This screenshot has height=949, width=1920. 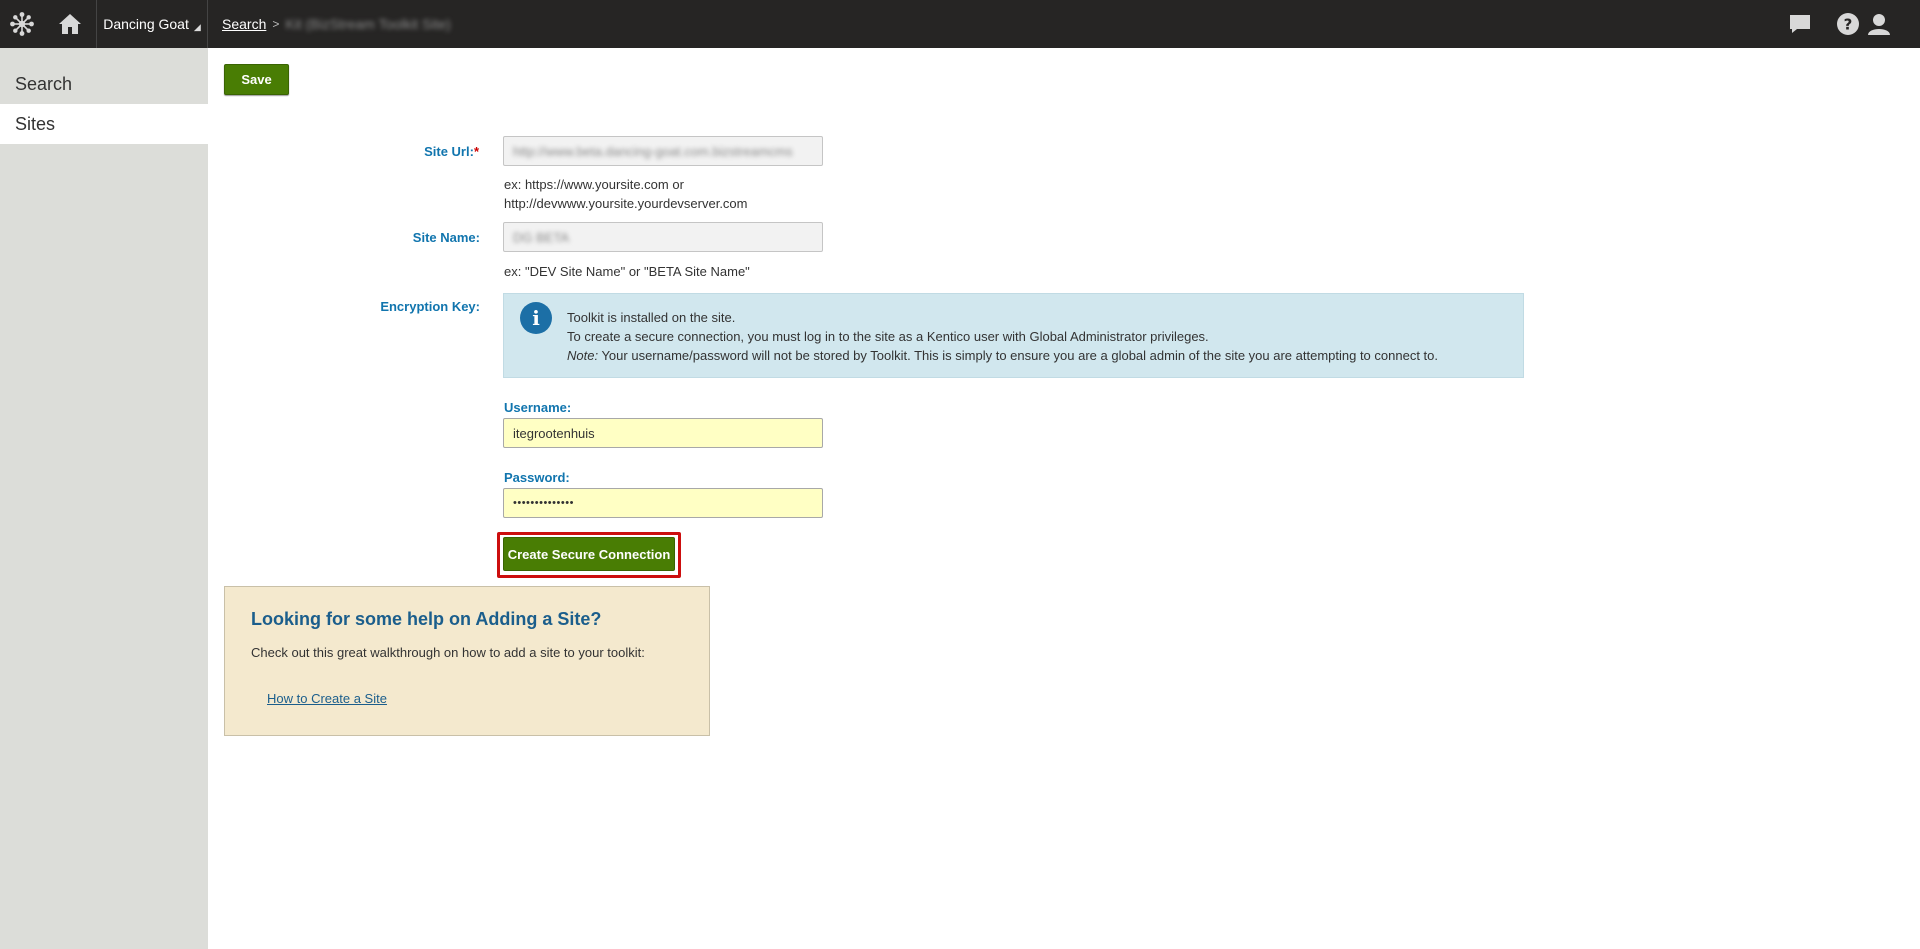 What do you see at coordinates (446, 237) in the screenshot?
I see `site-name-label: Site Name:` at bounding box center [446, 237].